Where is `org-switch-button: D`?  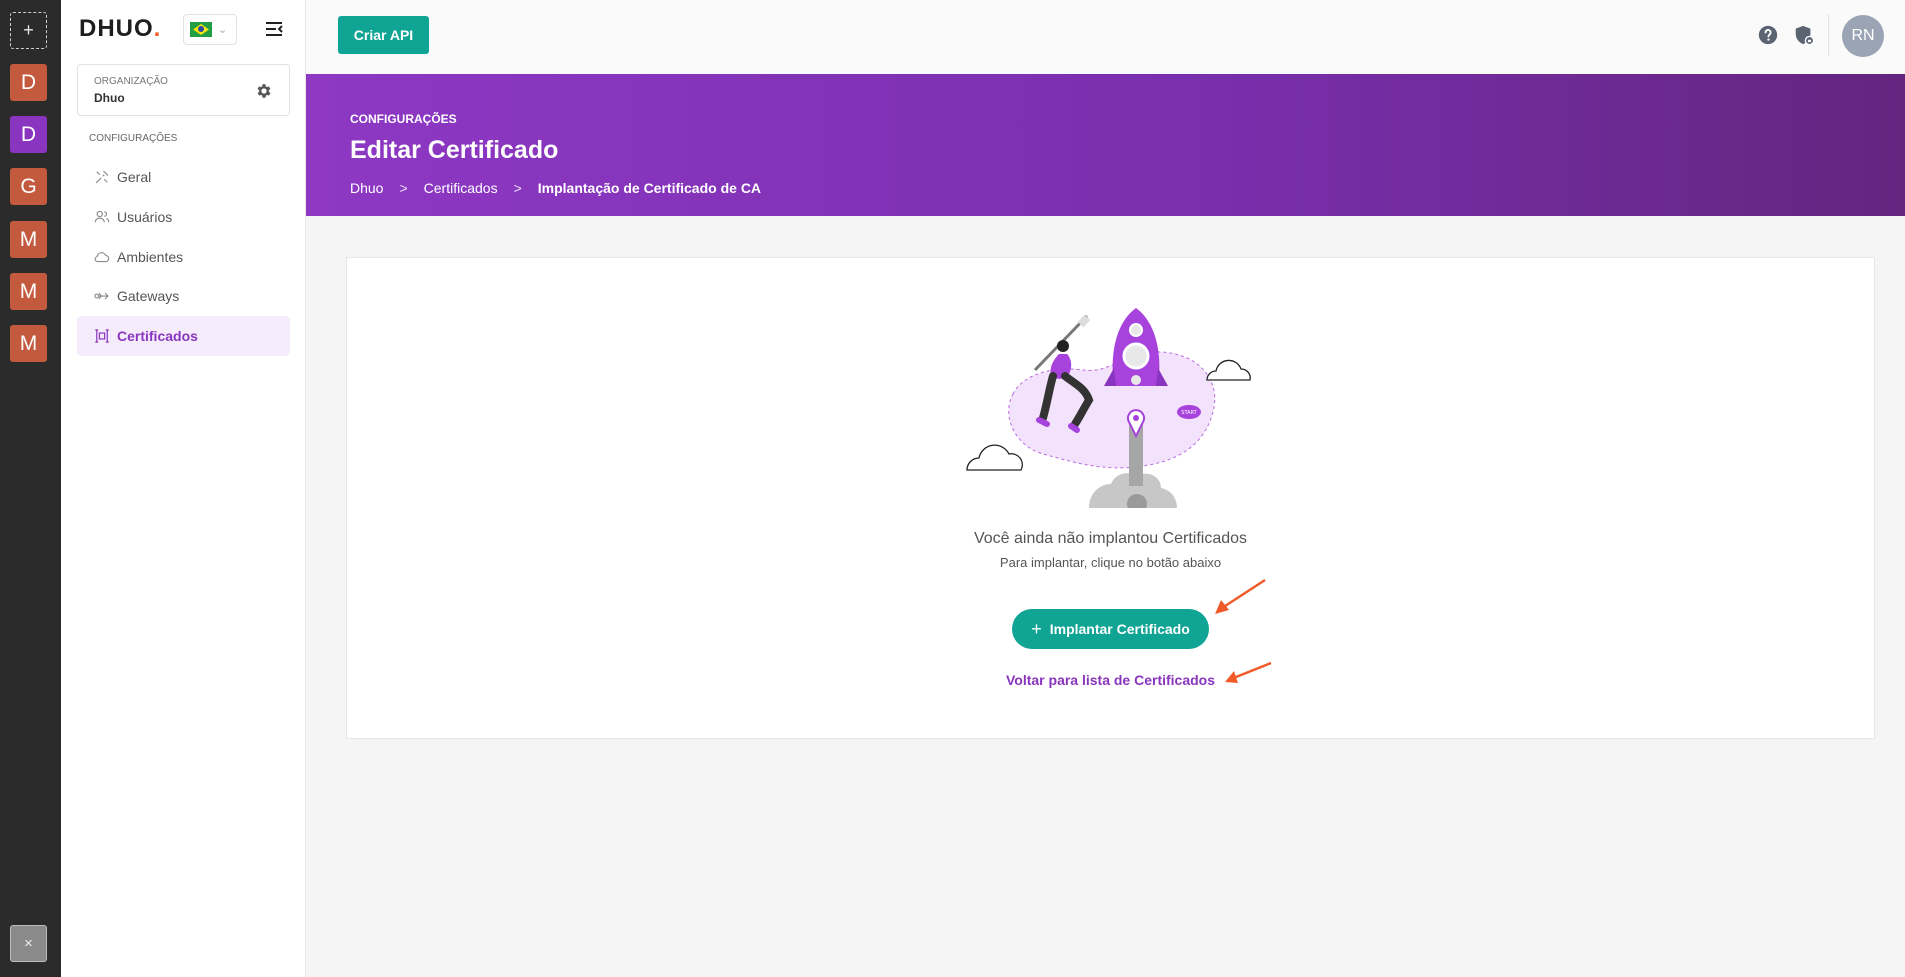
org-switch-button: D is located at coordinates (28, 82).